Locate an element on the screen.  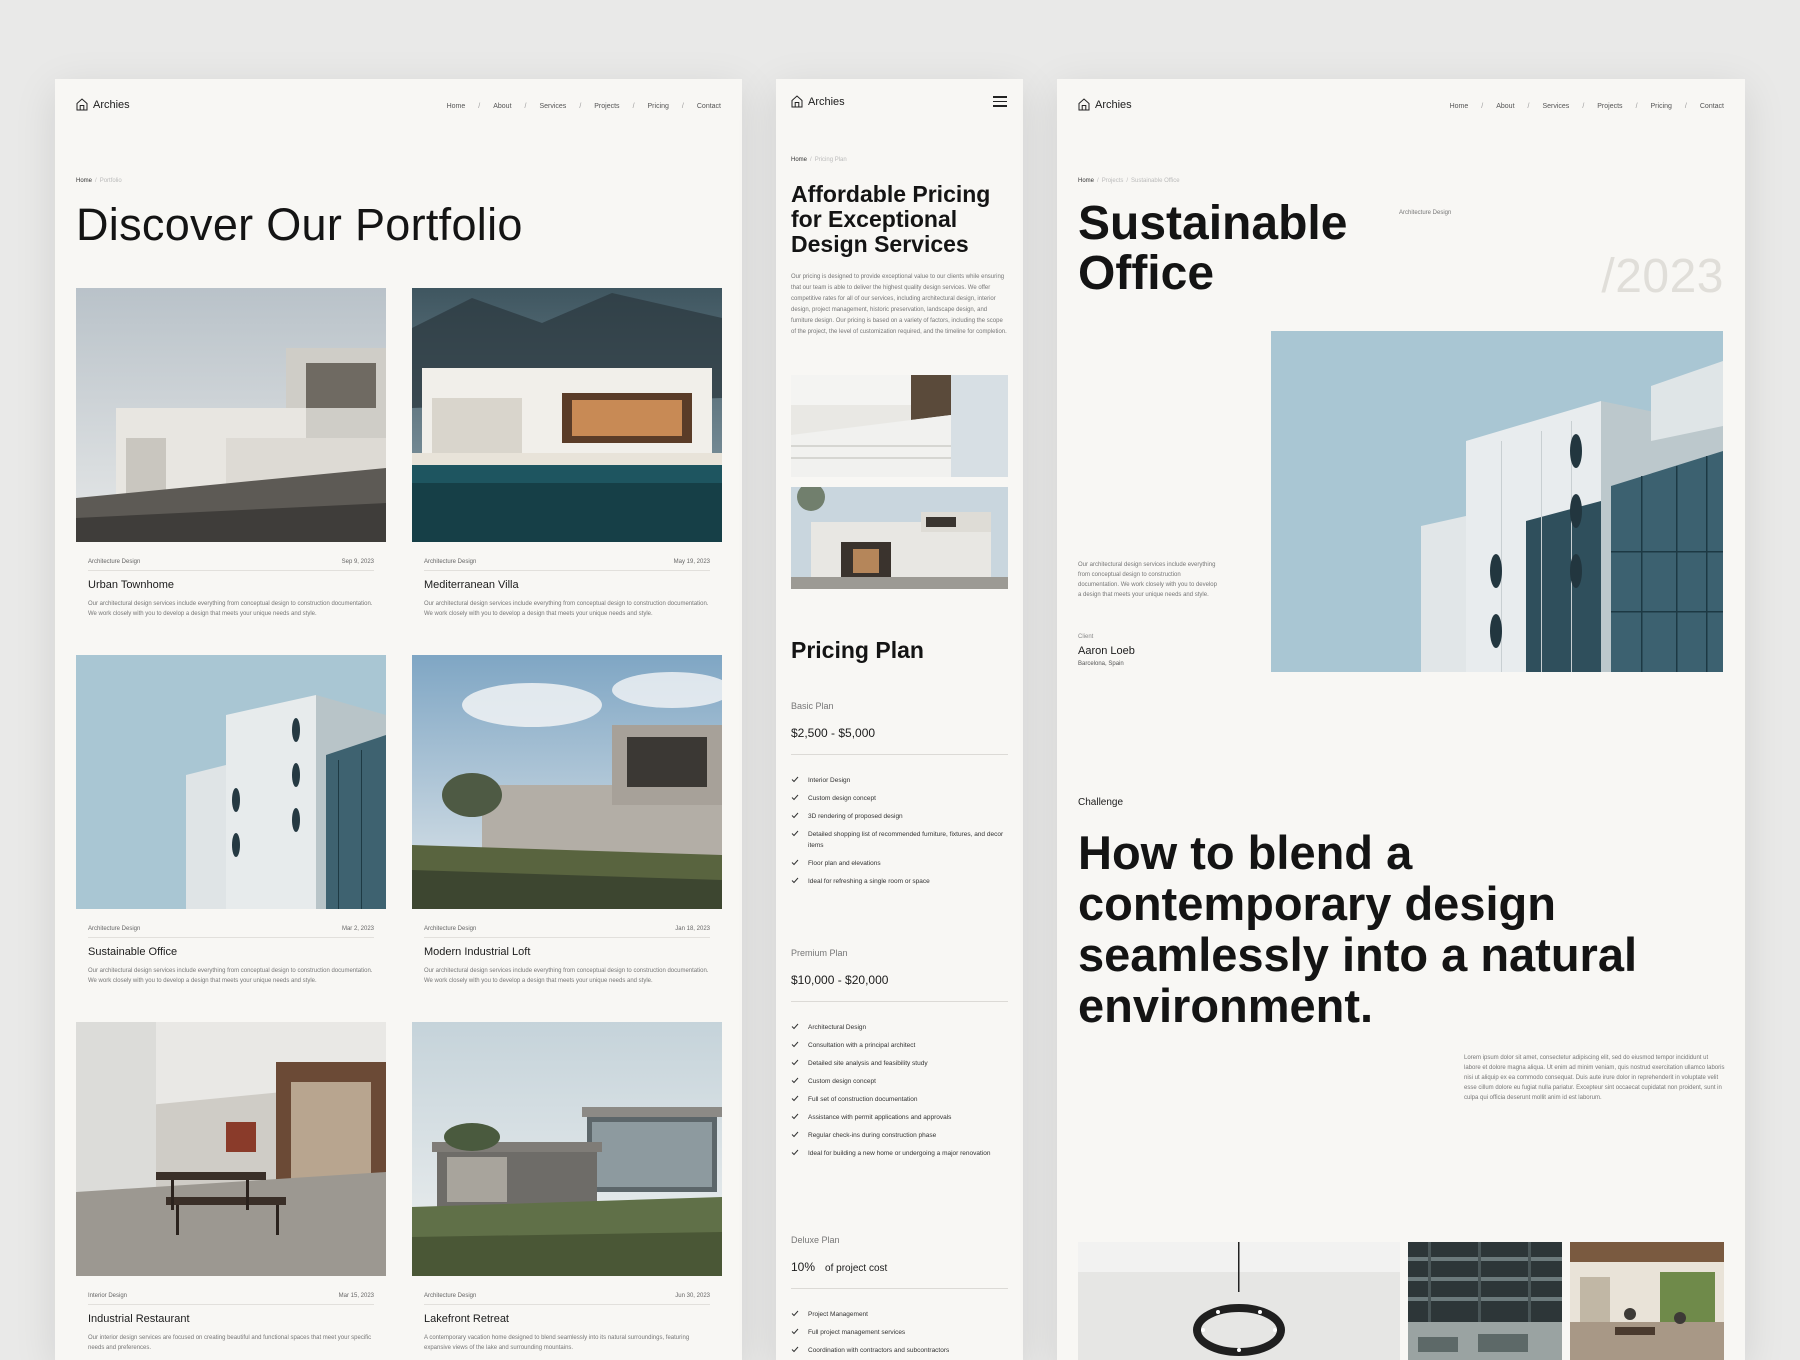
restaurant-interior-photo is located at coordinates (231, 1149).